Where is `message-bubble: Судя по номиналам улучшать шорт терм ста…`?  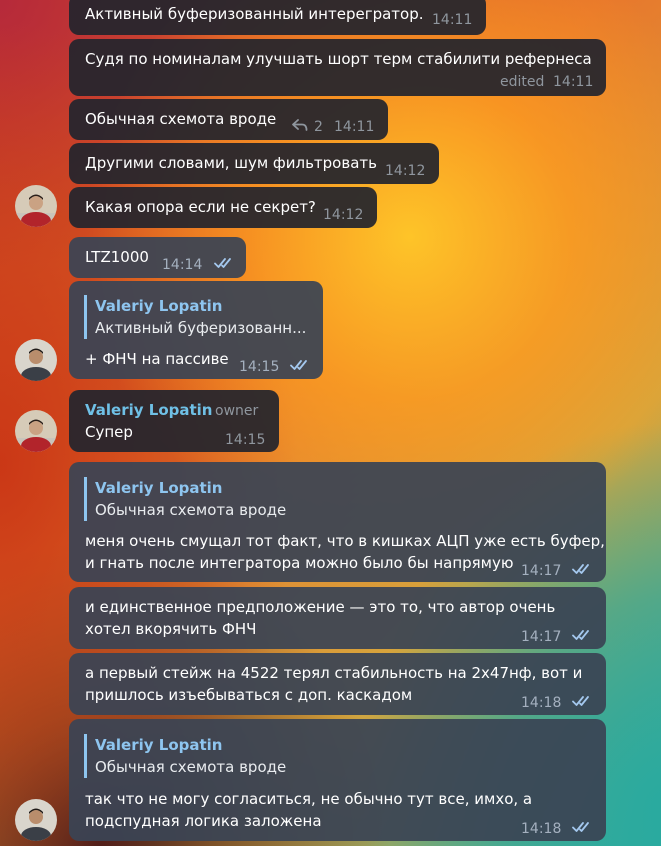 message-bubble: Судя по номиналам улучшать шорт терм ста… is located at coordinates (337, 67).